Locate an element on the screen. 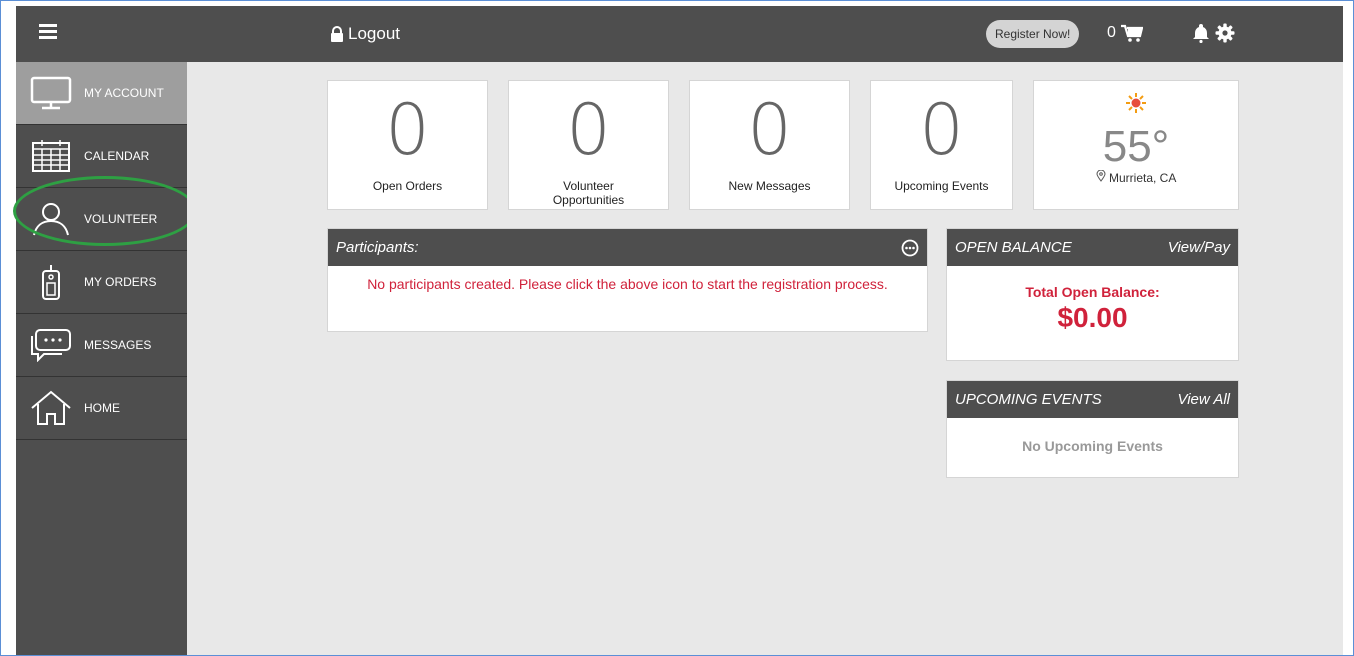 This screenshot has height=656, width=1354. stat-label: New Messages is located at coordinates (769, 186).